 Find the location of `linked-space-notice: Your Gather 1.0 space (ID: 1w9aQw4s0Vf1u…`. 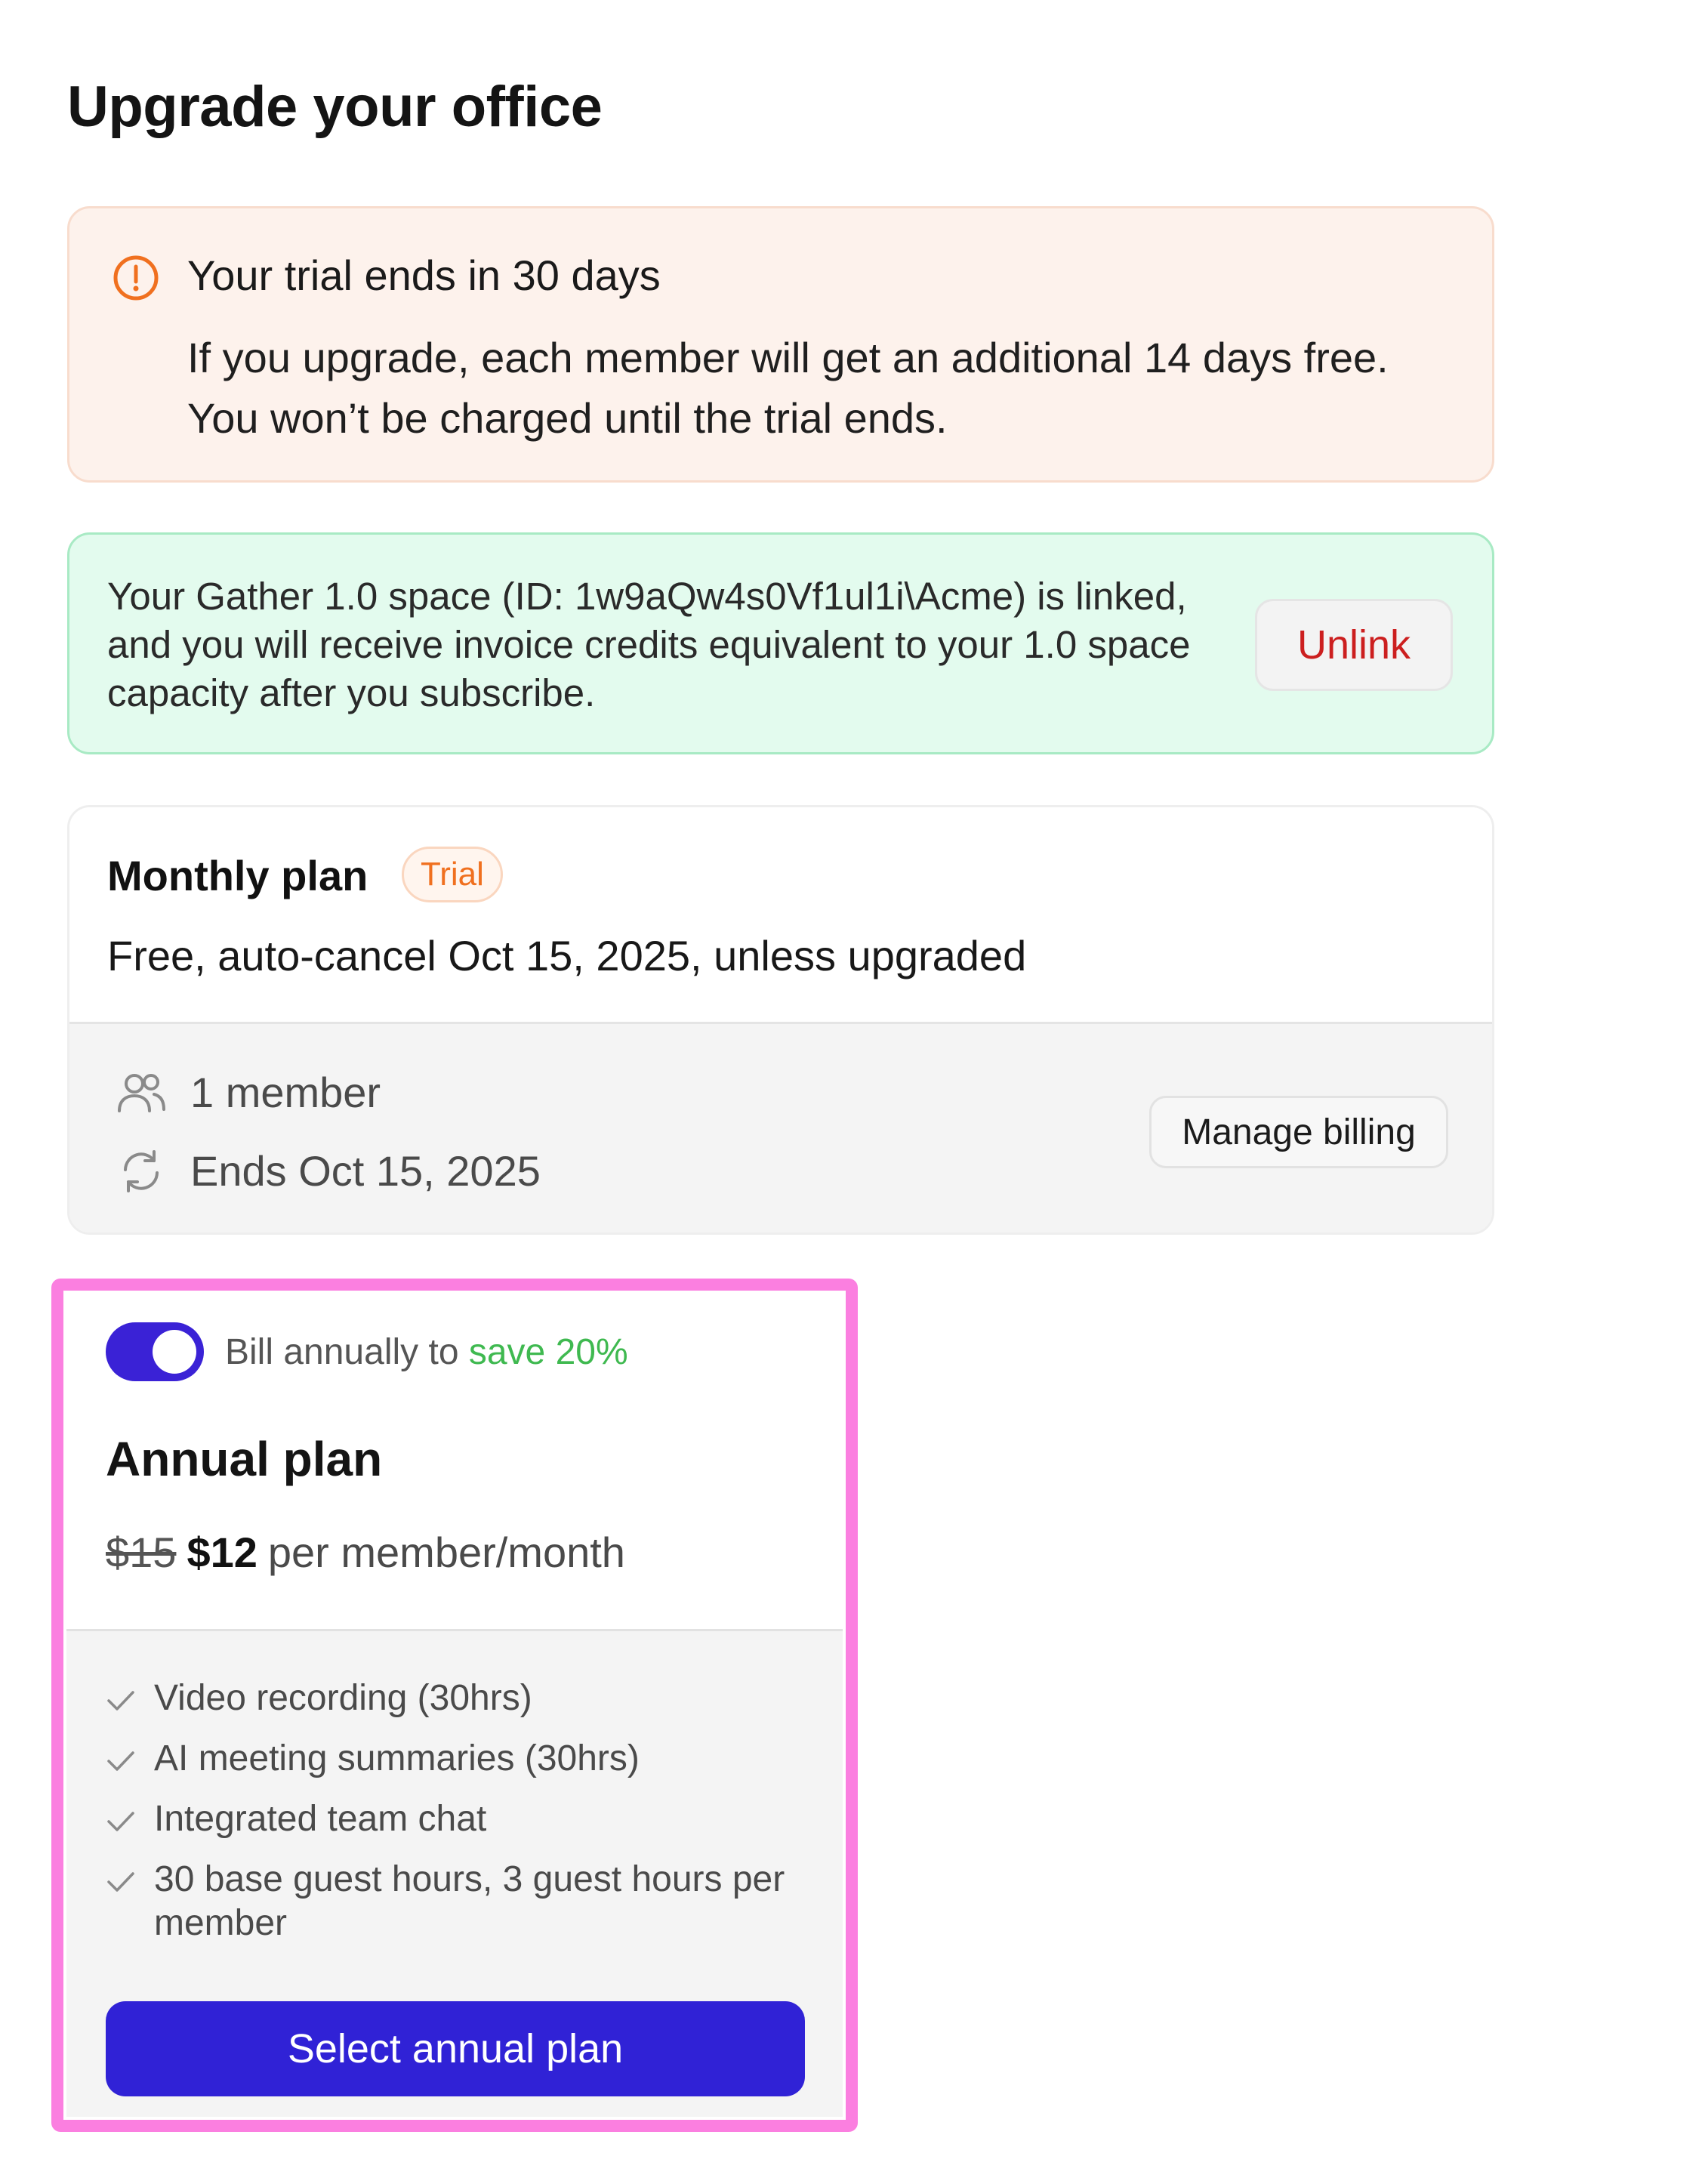

linked-space-notice: Your Gather 1.0 space (ID: 1w9aQw4s0Vf1u… is located at coordinates (780, 643).